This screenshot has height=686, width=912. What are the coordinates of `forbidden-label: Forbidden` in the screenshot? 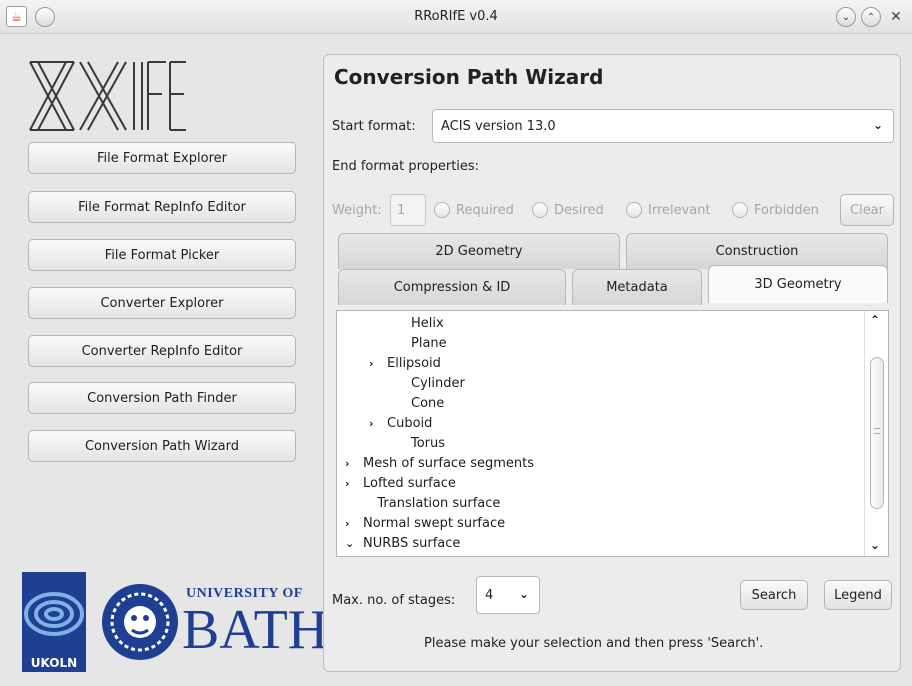 It's located at (786, 210).